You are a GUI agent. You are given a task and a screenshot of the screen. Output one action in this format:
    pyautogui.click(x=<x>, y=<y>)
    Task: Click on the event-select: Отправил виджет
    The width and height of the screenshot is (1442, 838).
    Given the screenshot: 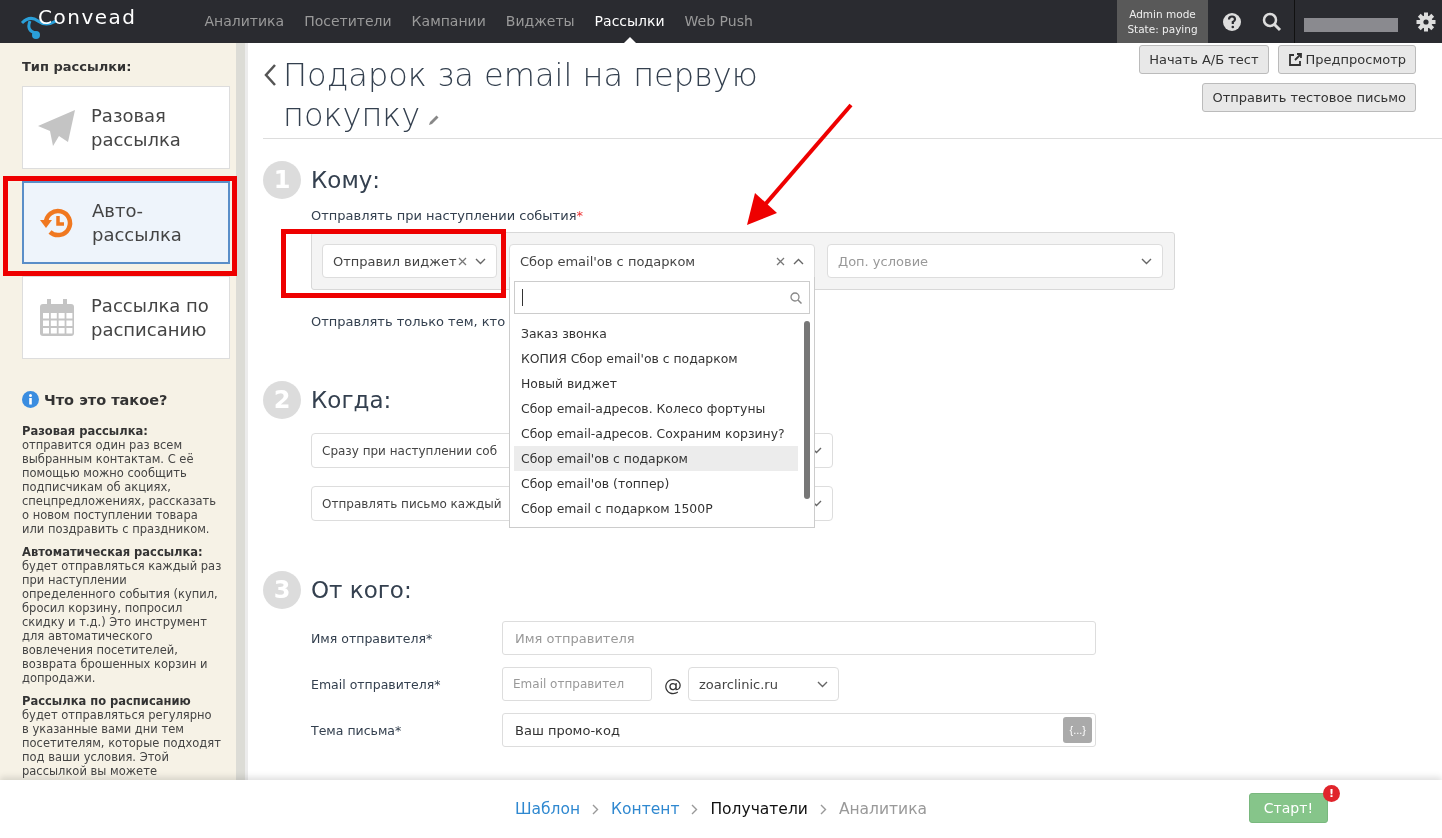 What is the action you would take?
    pyautogui.click(x=409, y=261)
    